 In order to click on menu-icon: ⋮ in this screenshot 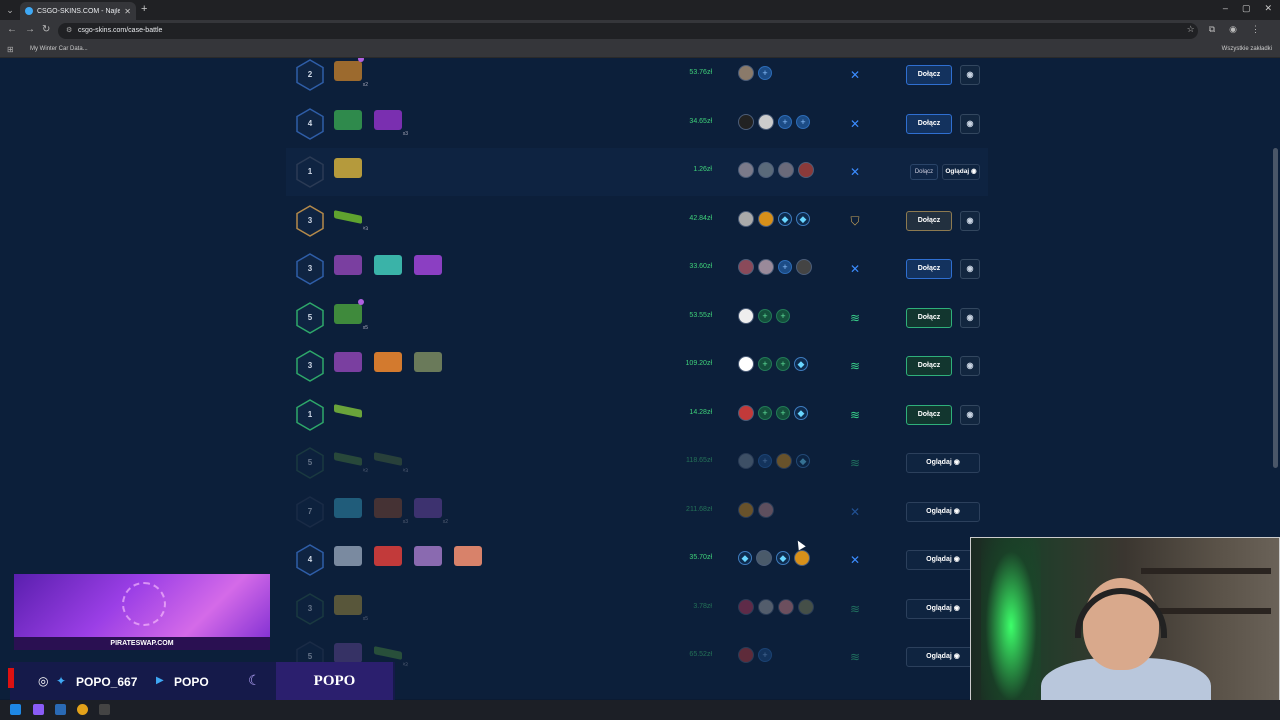, I will do `click(1255, 29)`.